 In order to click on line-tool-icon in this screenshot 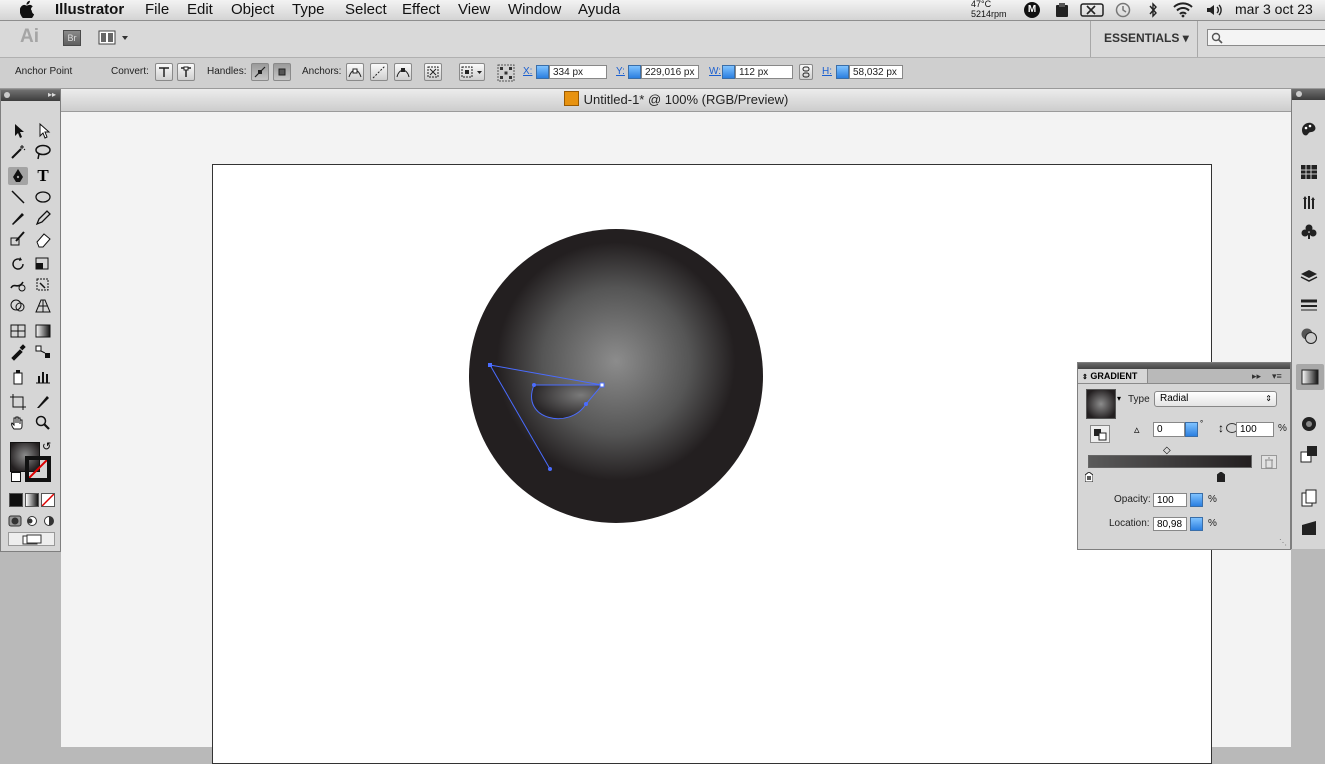, I will do `click(18, 197)`.